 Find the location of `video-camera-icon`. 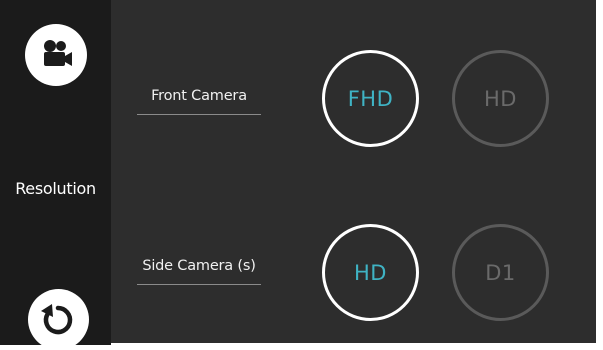

video-camera-icon is located at coordinates (58, 53).